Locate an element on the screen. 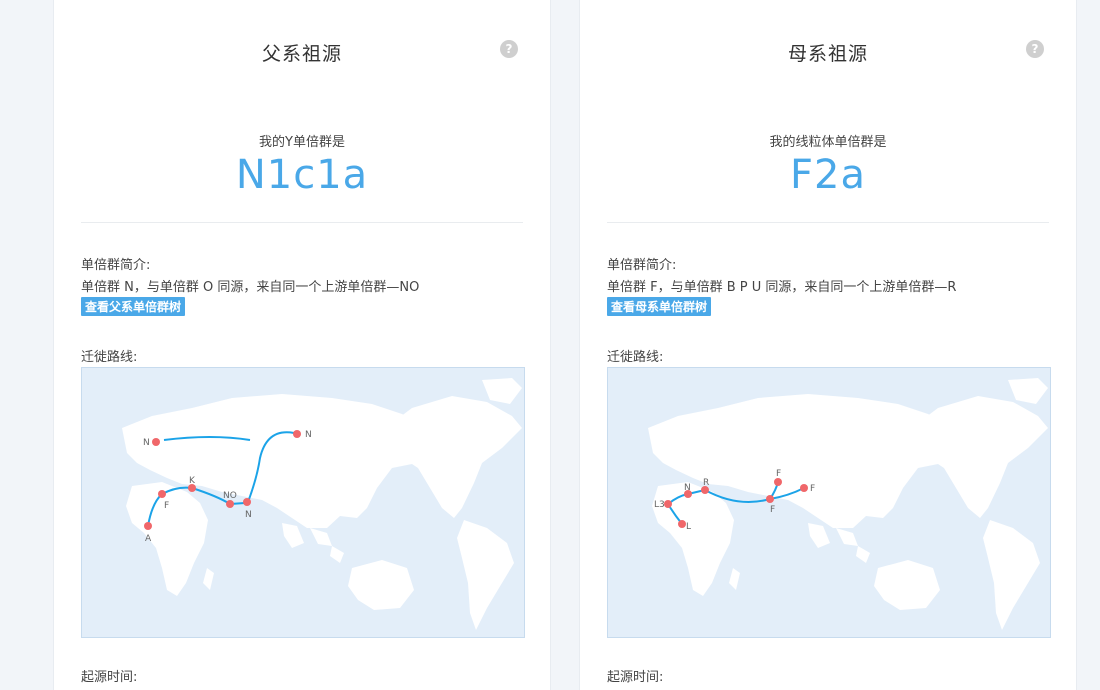  intro-text: 单倍群 F，与单倍群 B P U 同源，来自同一个上游单倍群—R is located at coordinates (782, 287).